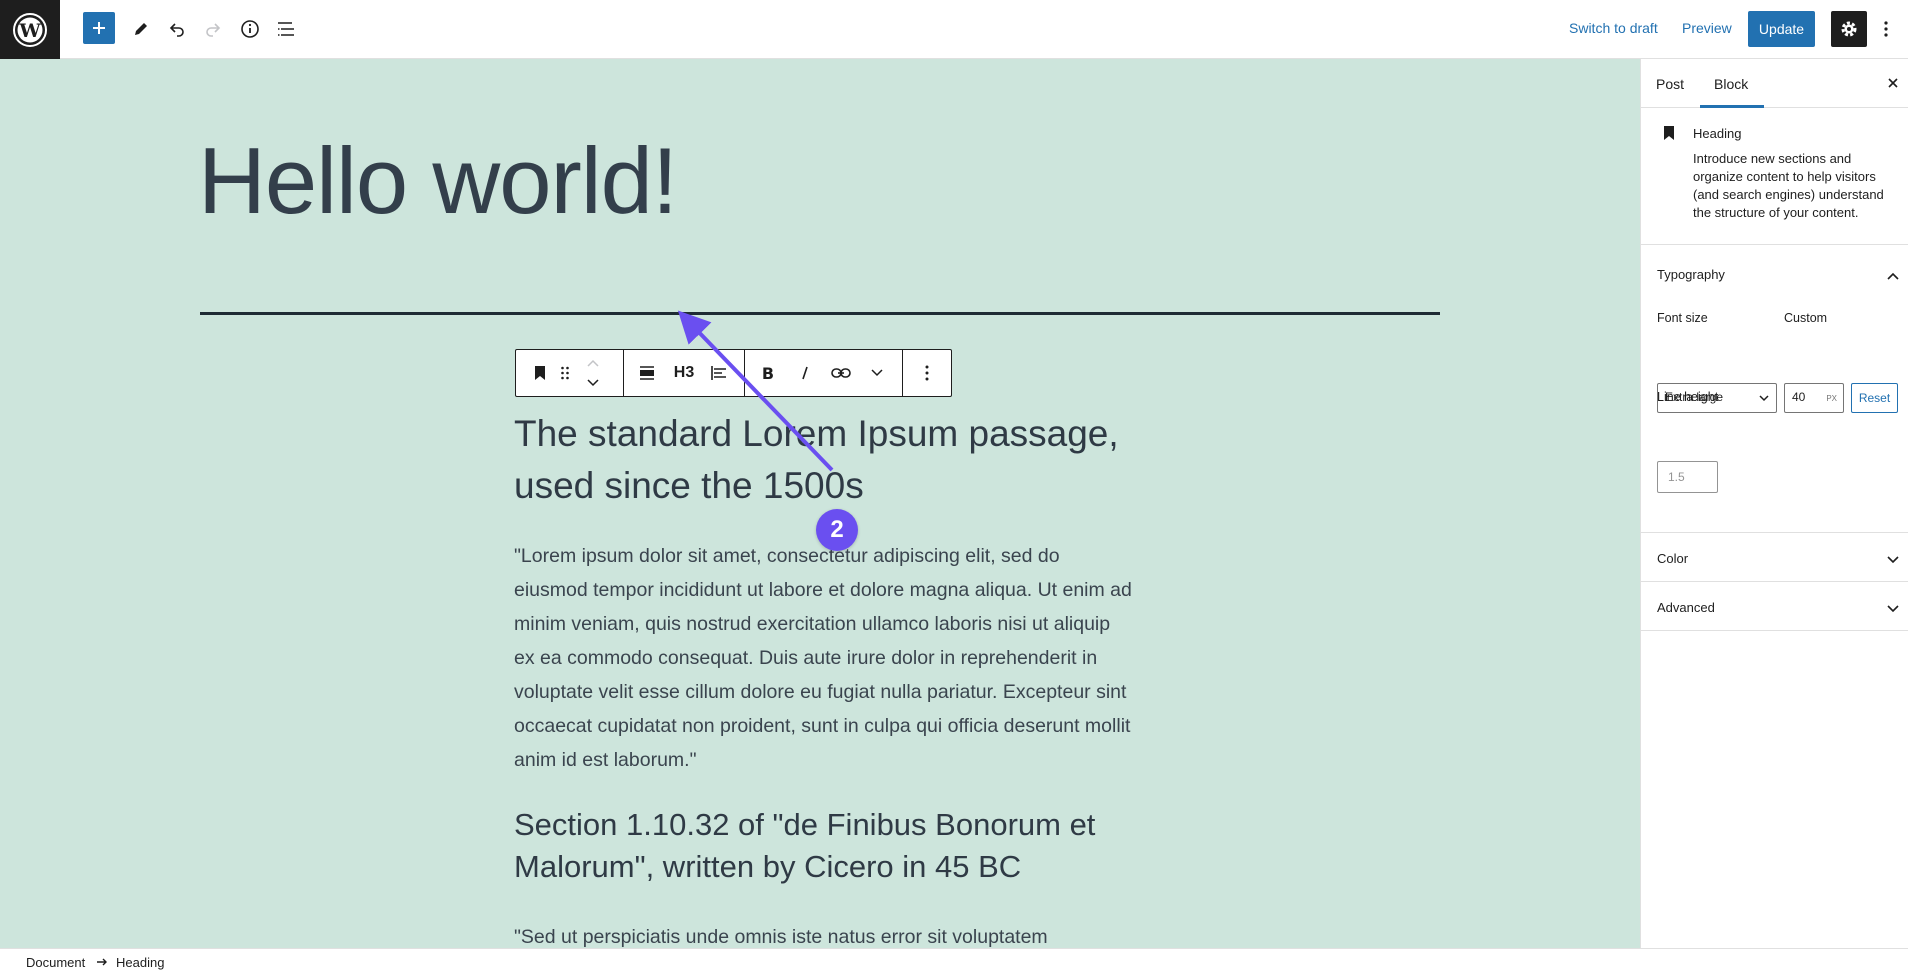  I want to click on bookmark-icon, so click(1669, 133).